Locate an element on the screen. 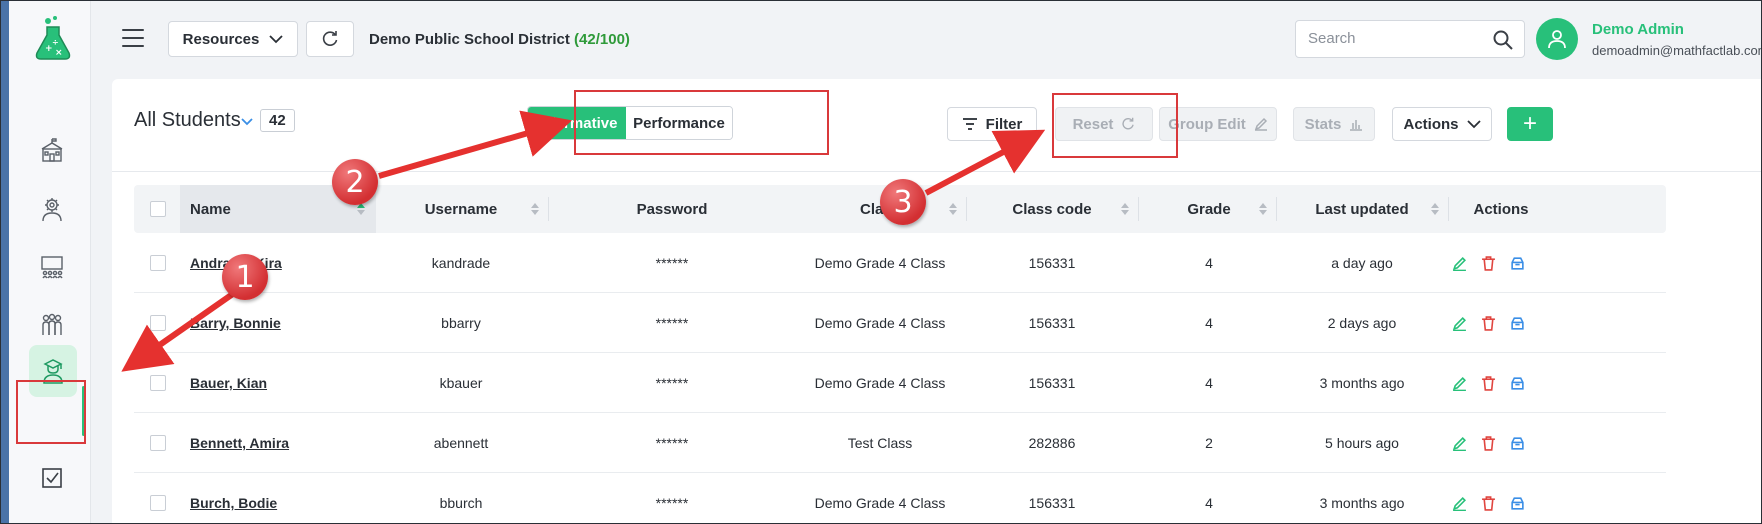  app-logo-icon: + × ÷ is located at coordinates (53, 39).